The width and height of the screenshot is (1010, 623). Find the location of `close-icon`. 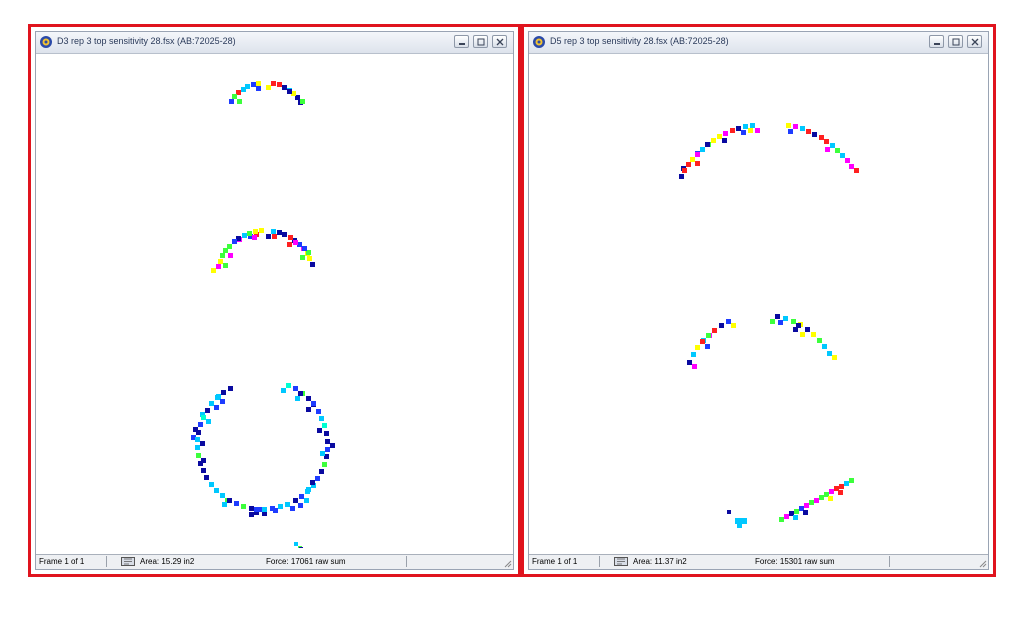

close-icon is located at coordinates (975, 42).